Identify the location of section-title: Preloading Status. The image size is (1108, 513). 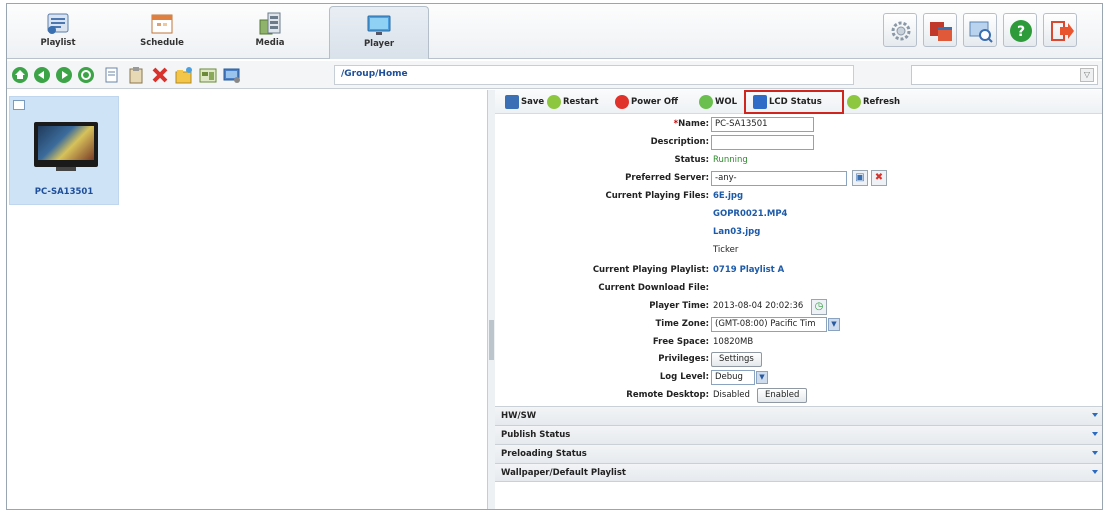
(544, 454).